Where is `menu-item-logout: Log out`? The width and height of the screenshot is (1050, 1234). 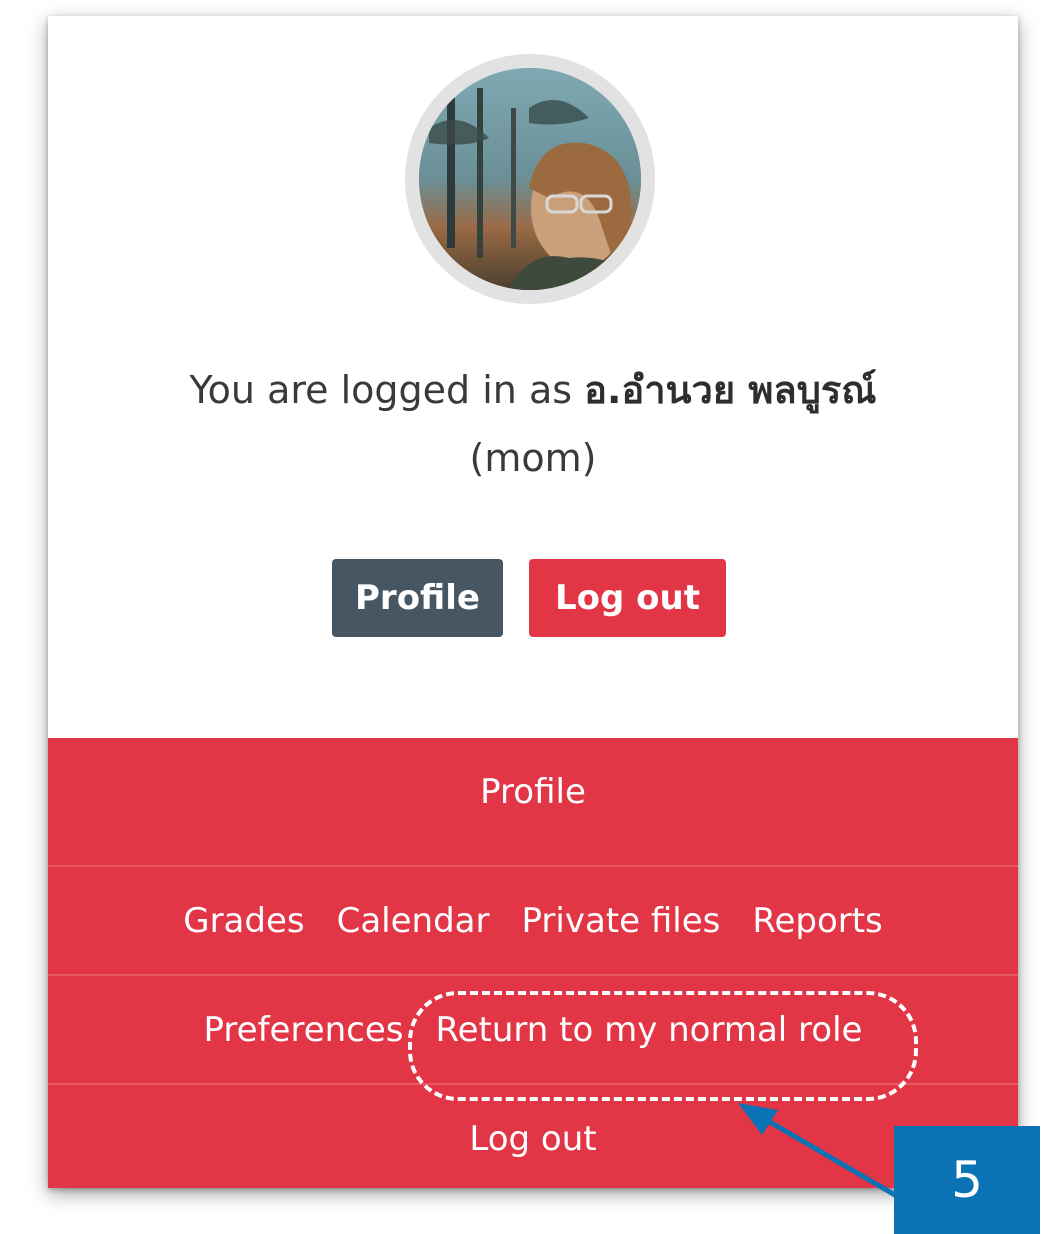
menu-item-logout: Log out is located at coordinates (532, 1139).